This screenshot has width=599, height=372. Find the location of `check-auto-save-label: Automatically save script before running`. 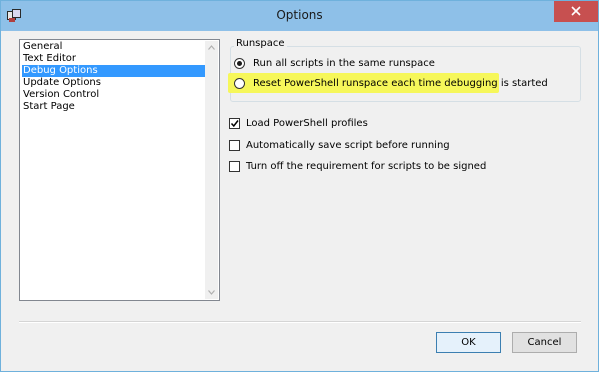

check-auto-save-label: Automatically save script before running is located at coordinates (348, 145).